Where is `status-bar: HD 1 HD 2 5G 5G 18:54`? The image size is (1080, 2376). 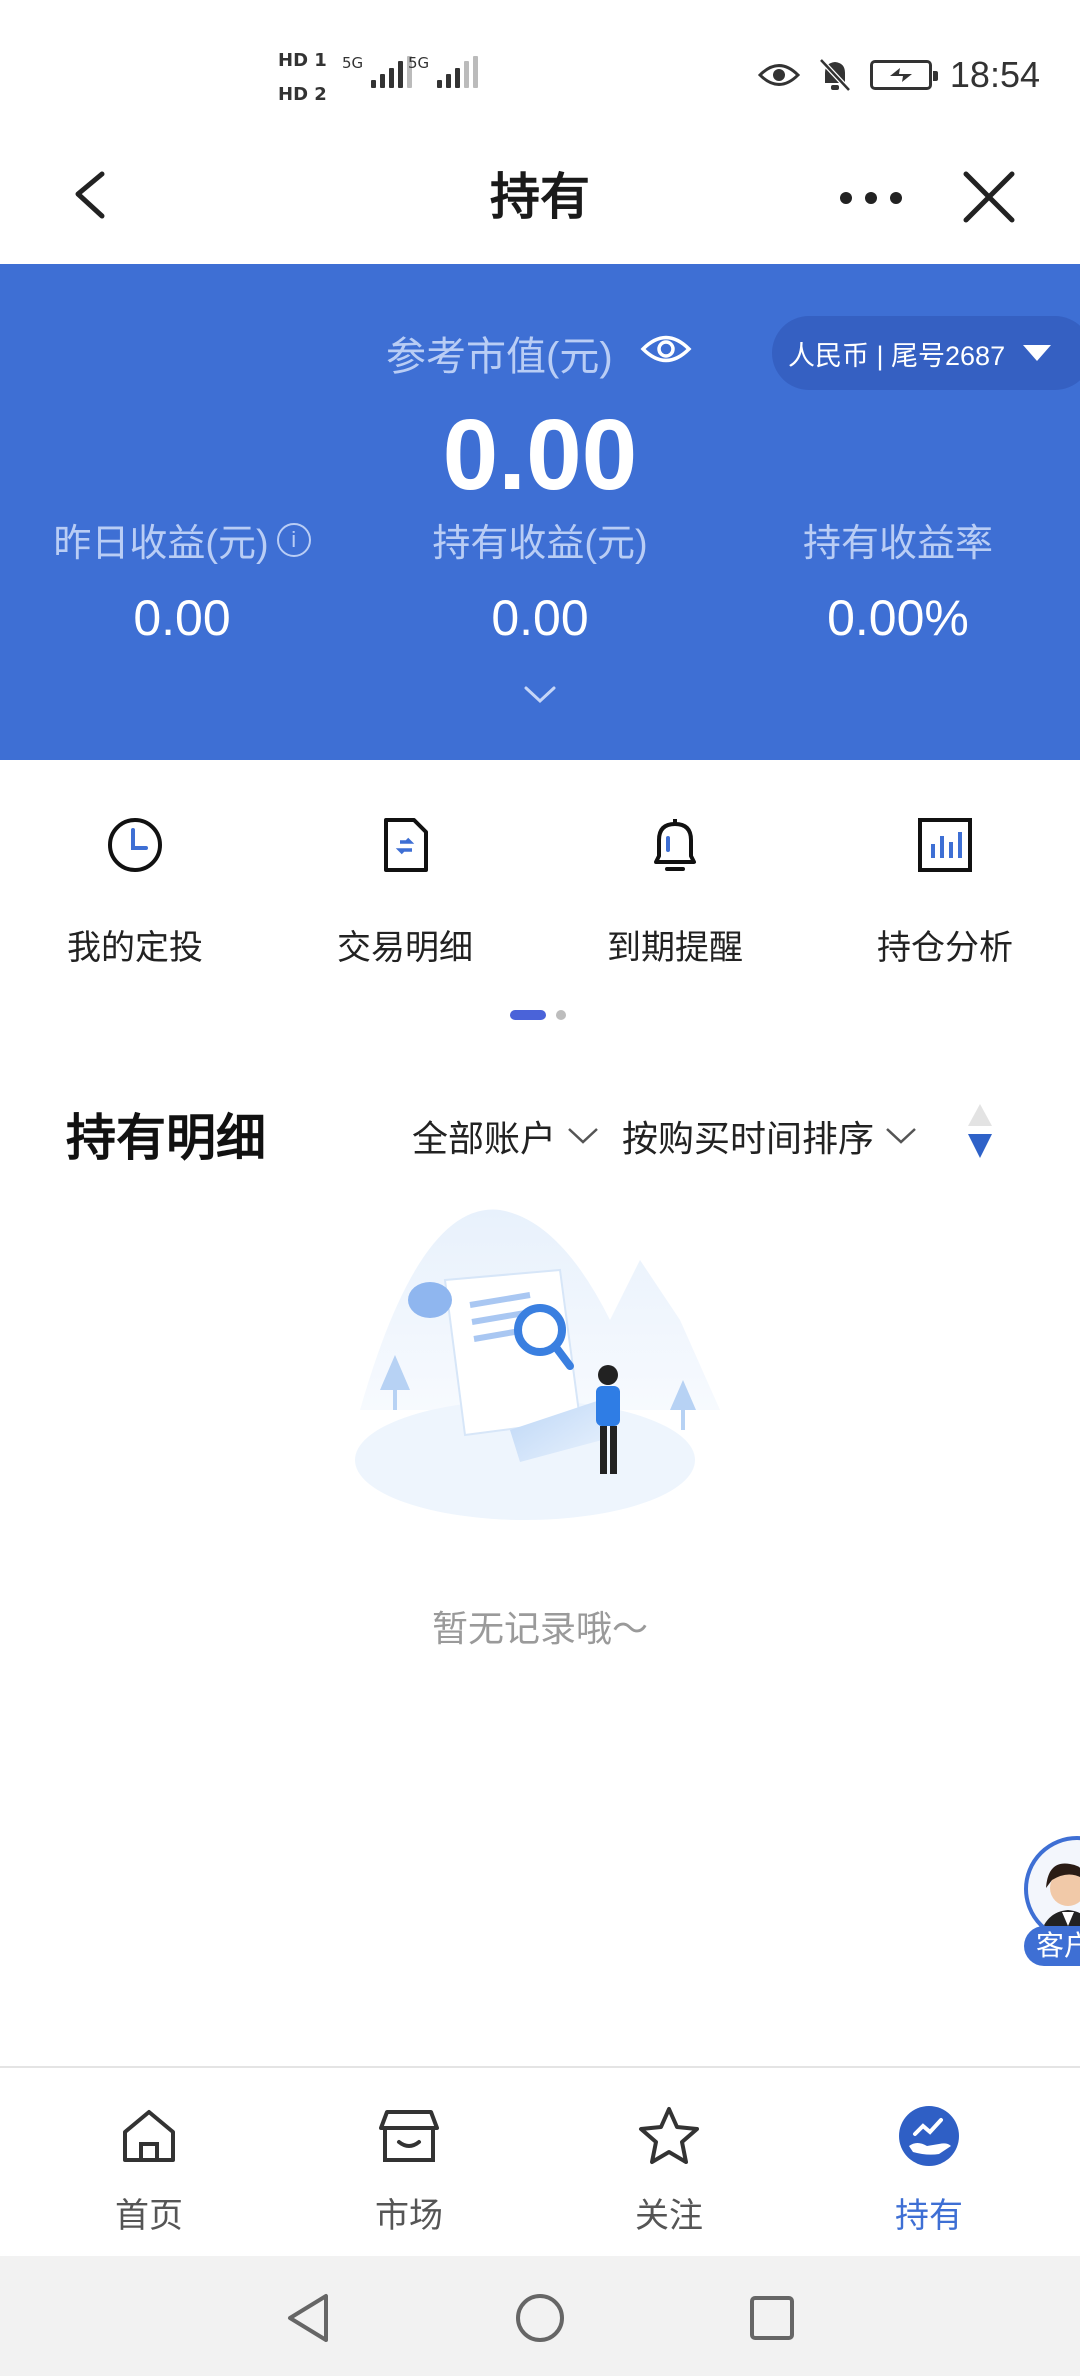 status-bar: HD 1 HD 2 5G 5G 18:54 is located at coordinates (540, 65).